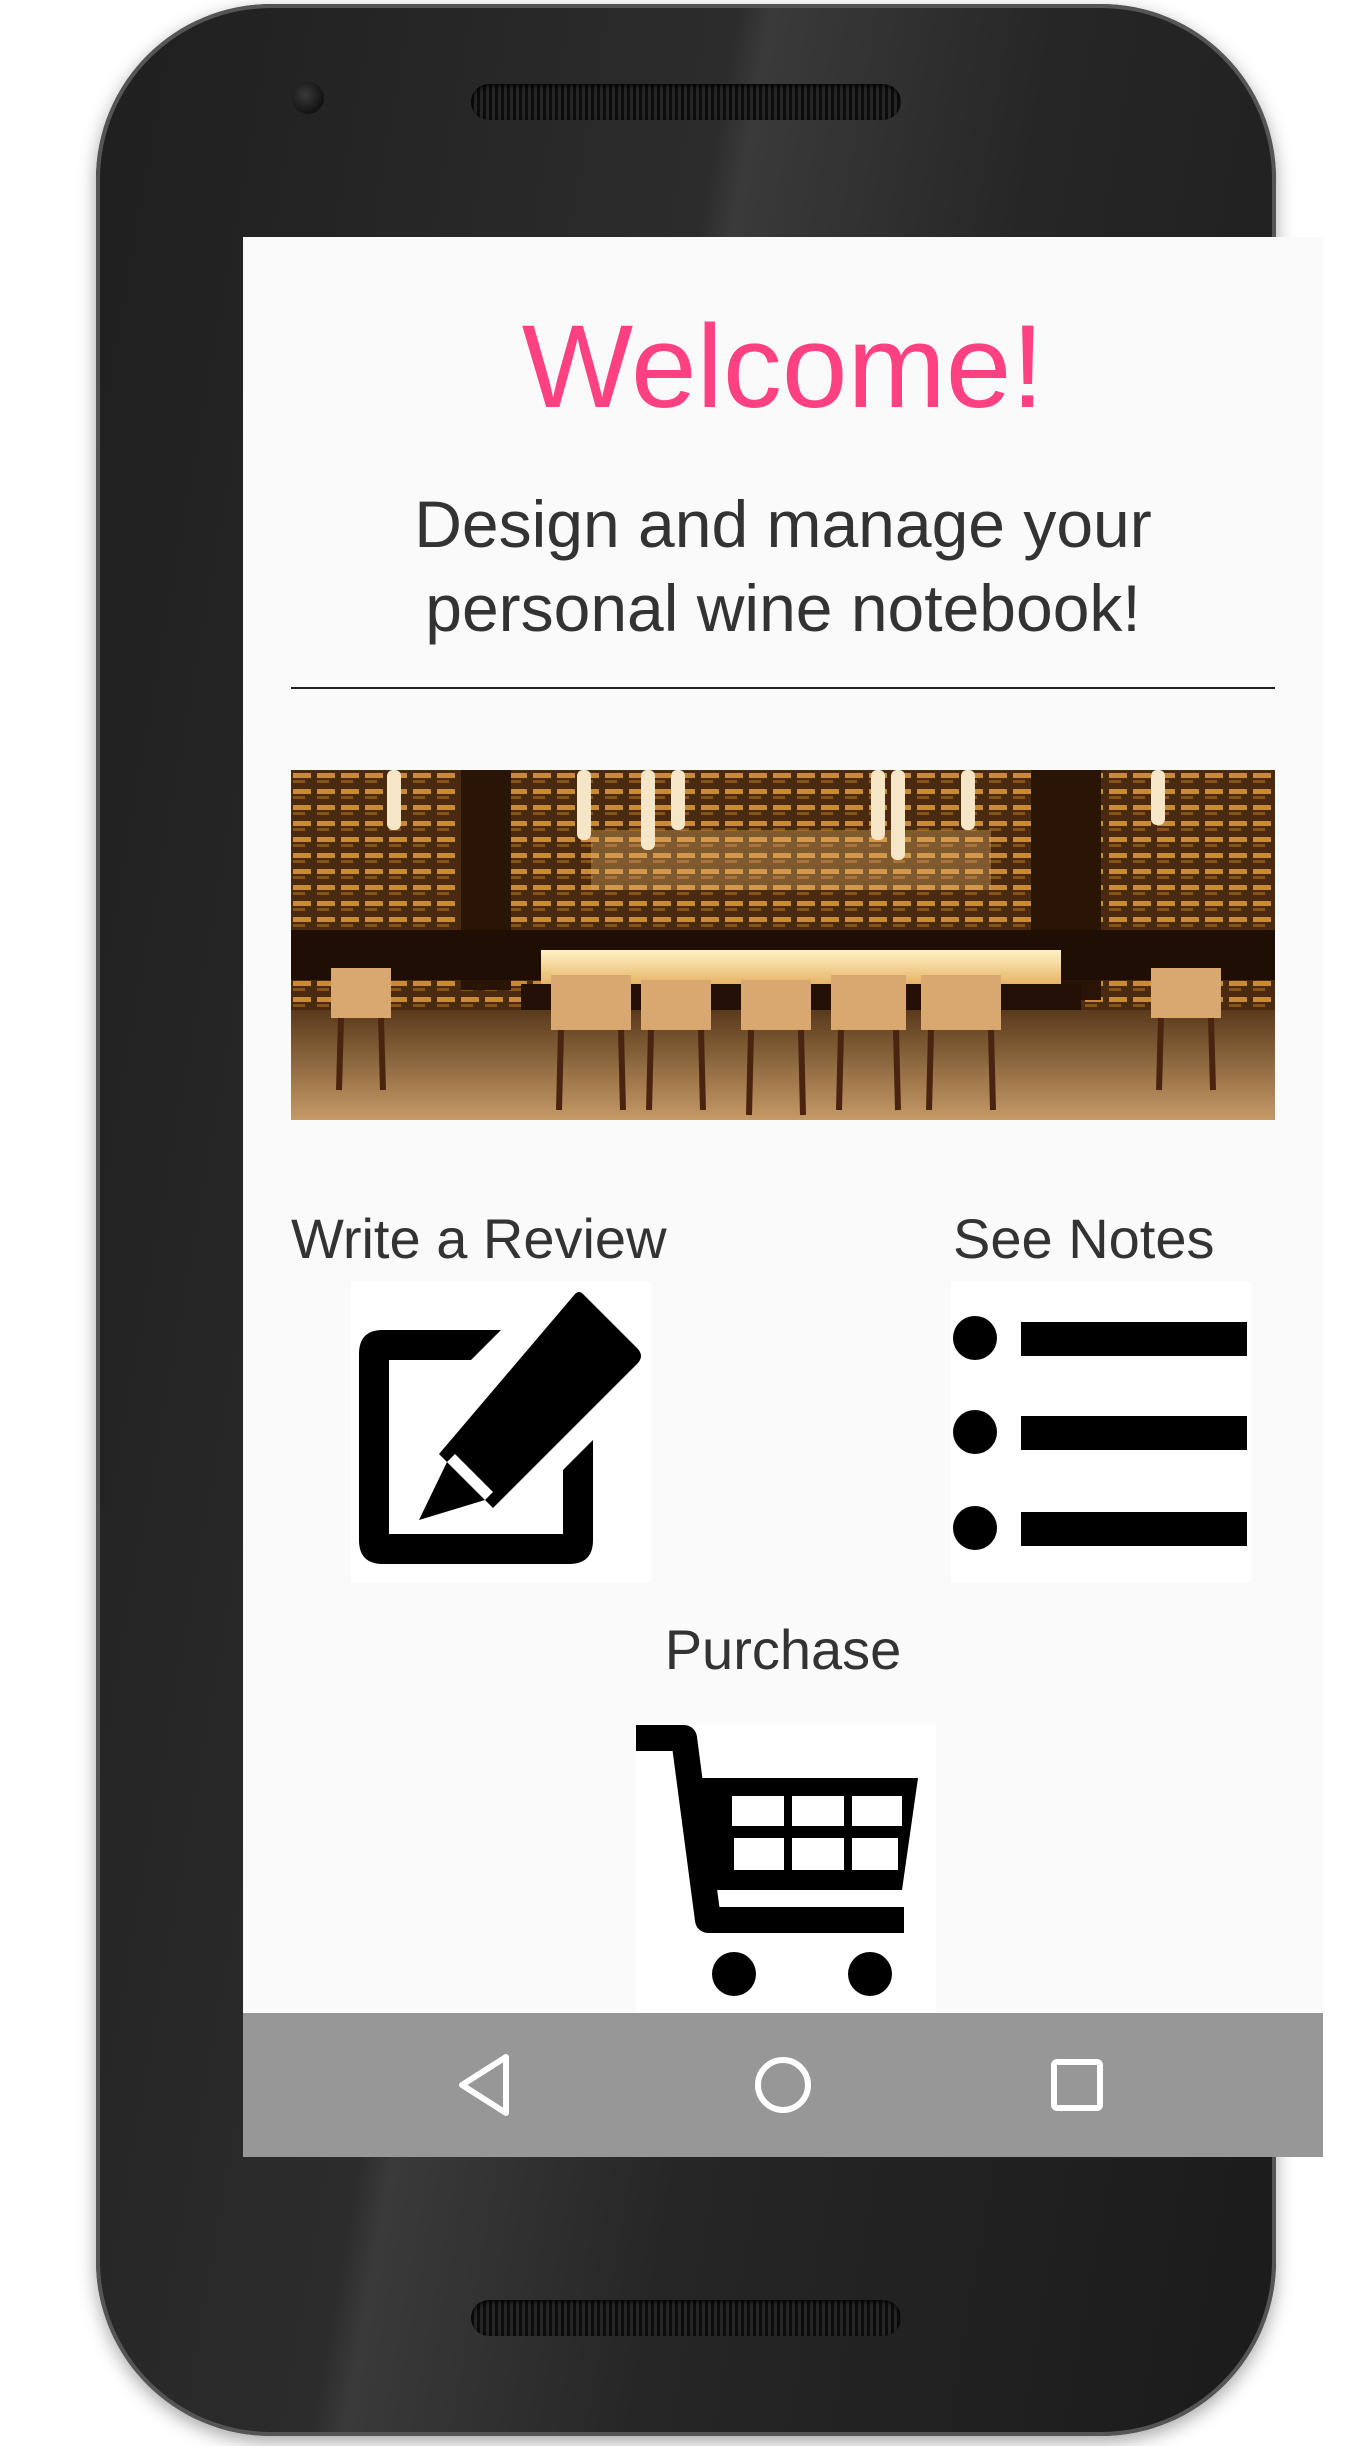  I want to click on subtitle-line-2: personal wine notebook!, so click(783, 608).